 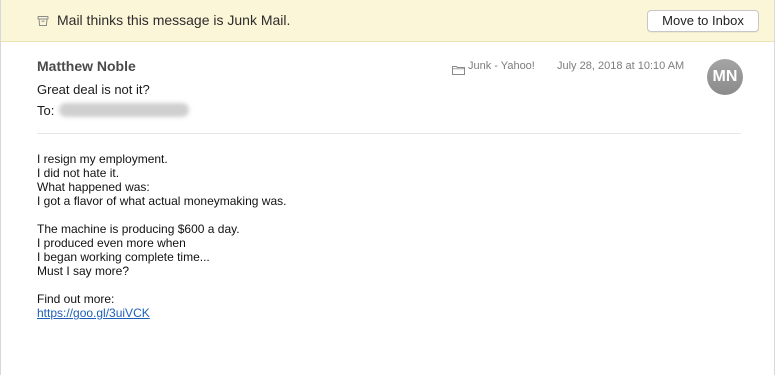 I want to click on body-line: The machine is producing $600 a day., so click(x=138, y=229).